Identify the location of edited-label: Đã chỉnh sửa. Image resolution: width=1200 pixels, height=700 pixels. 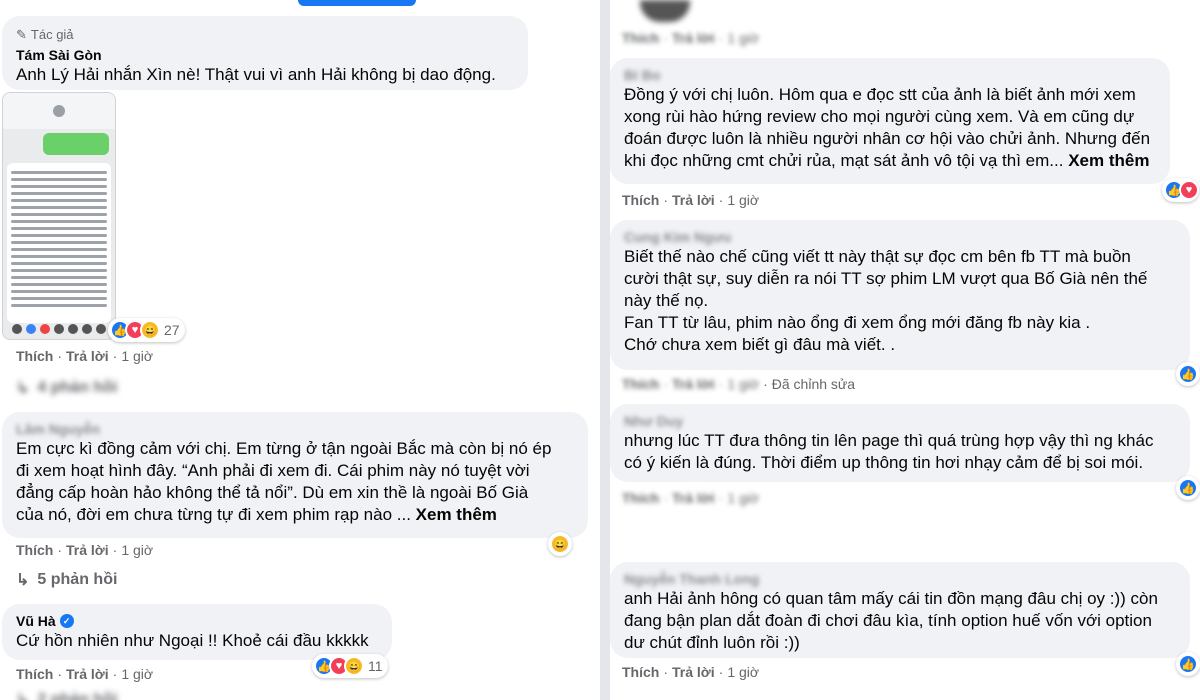
(813, 384).